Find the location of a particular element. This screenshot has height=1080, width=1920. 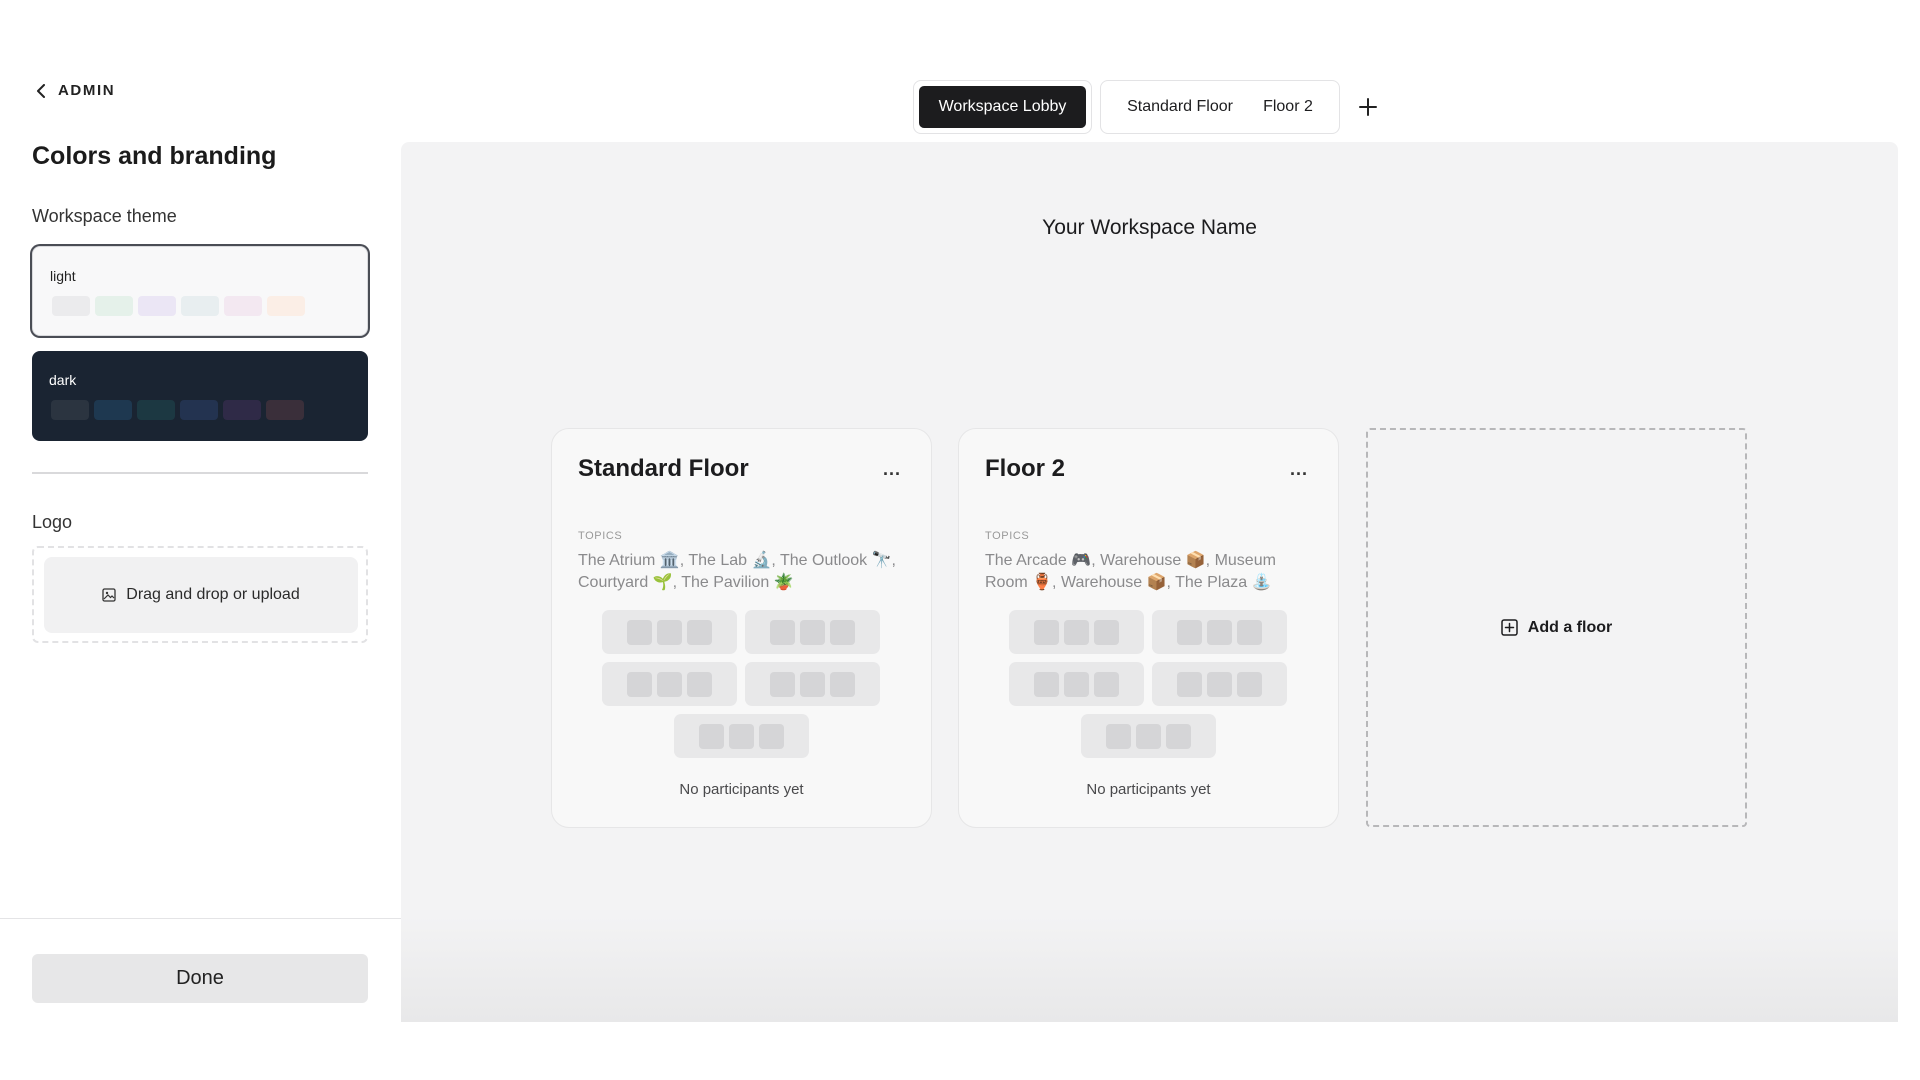

upload-label: Drag and drop or upload is located at coordinates (213, 594).